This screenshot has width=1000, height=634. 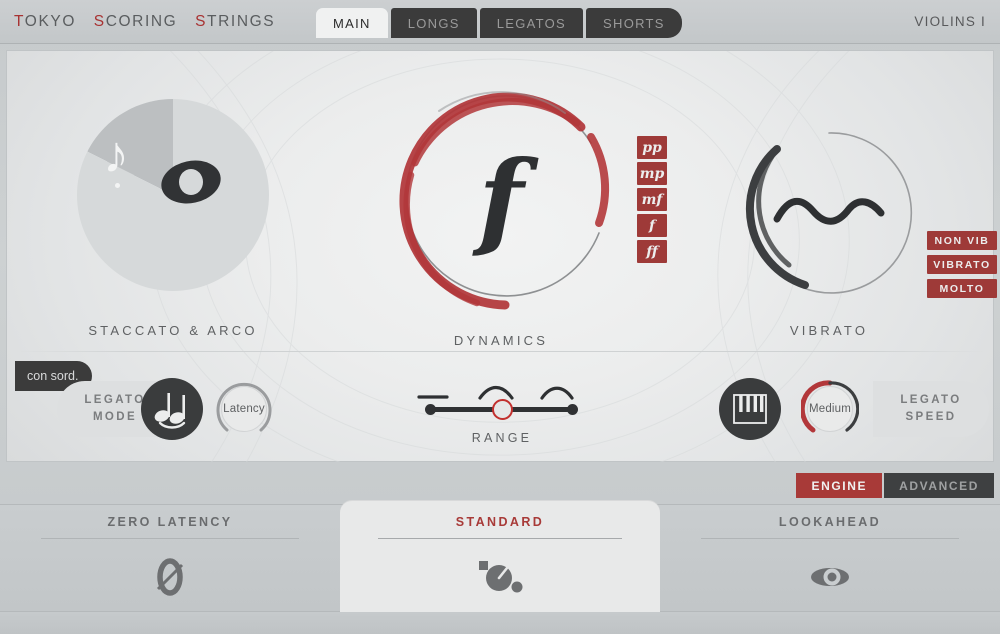 I want to click on articulation-circle: ♪, so click(x=173, y=195).